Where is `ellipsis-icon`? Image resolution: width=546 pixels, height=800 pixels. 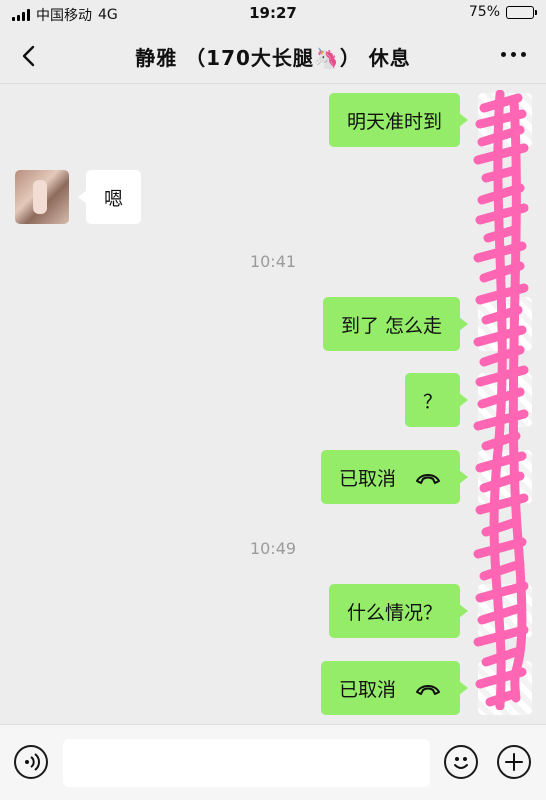
ellipsis-icon is located at coordinates (513, 54).